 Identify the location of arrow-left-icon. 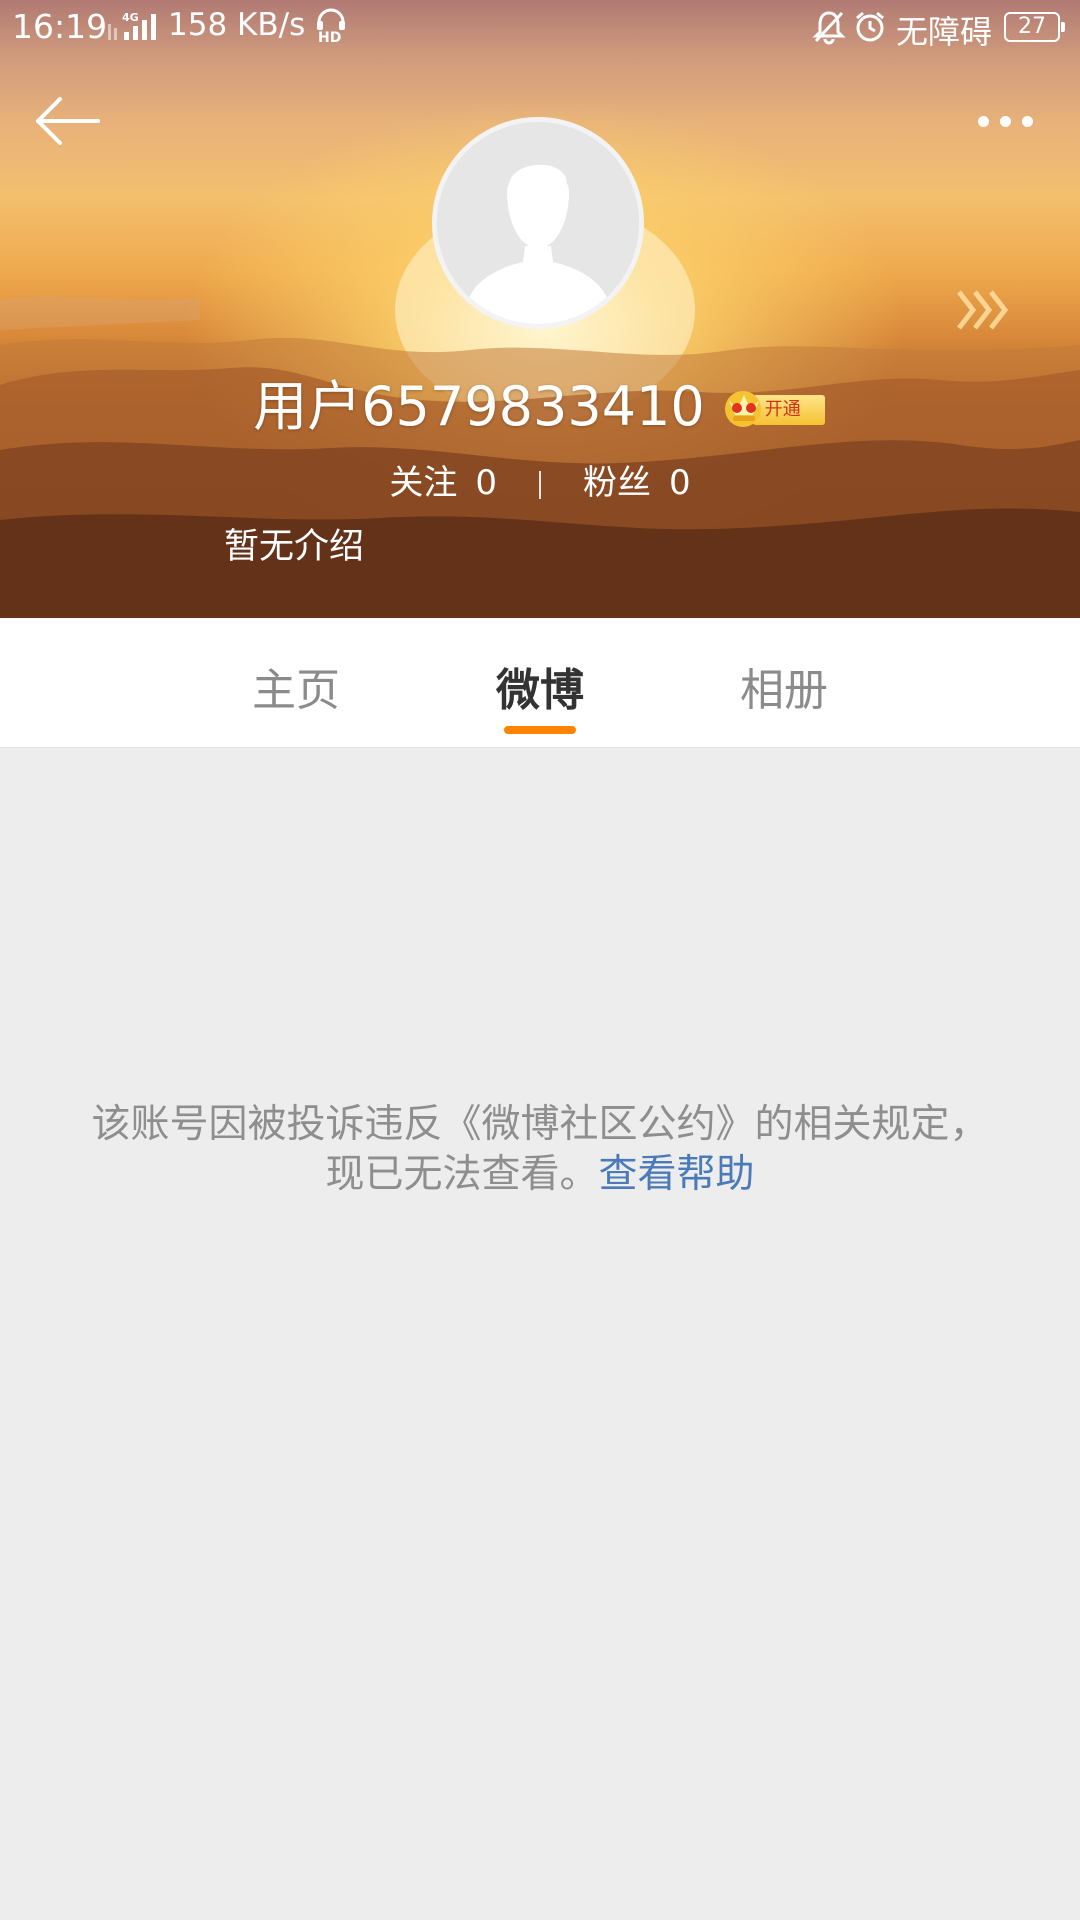
(68, 121).